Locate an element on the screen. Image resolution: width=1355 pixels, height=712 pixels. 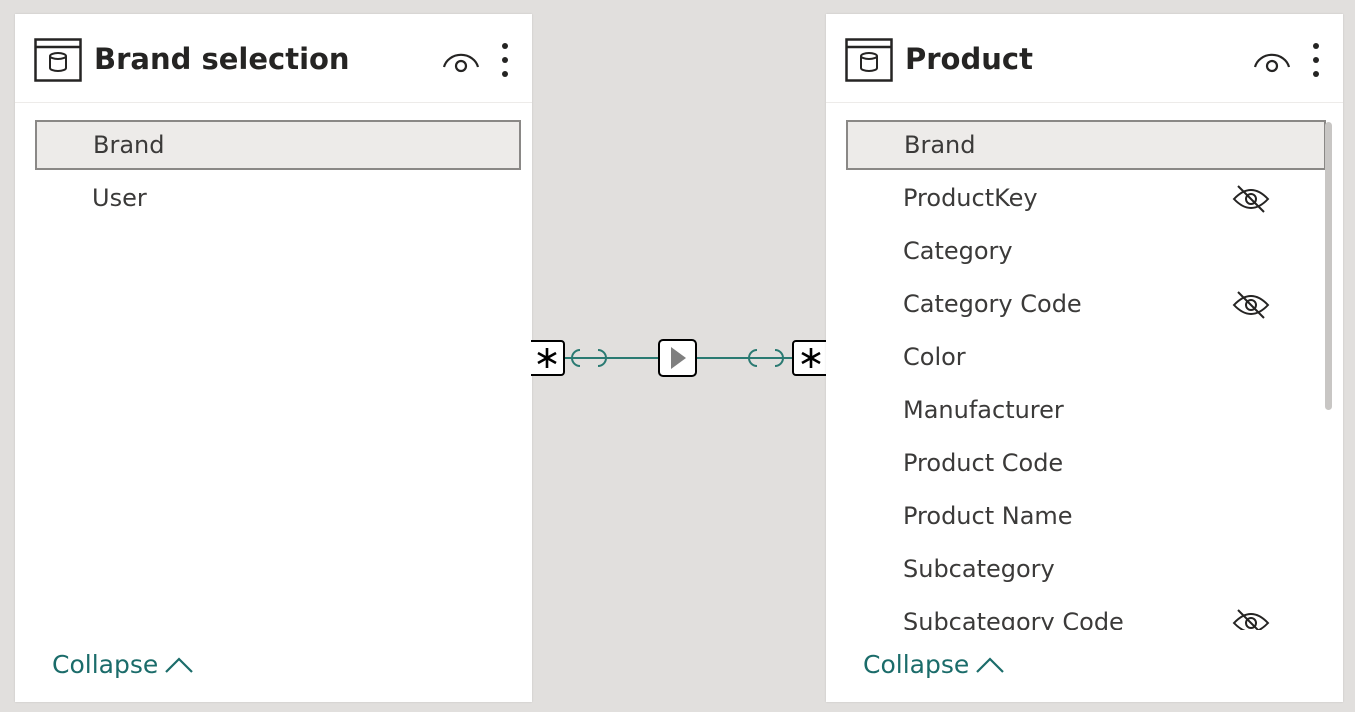
field-label: Product Name is located at coordinates (988, 516).